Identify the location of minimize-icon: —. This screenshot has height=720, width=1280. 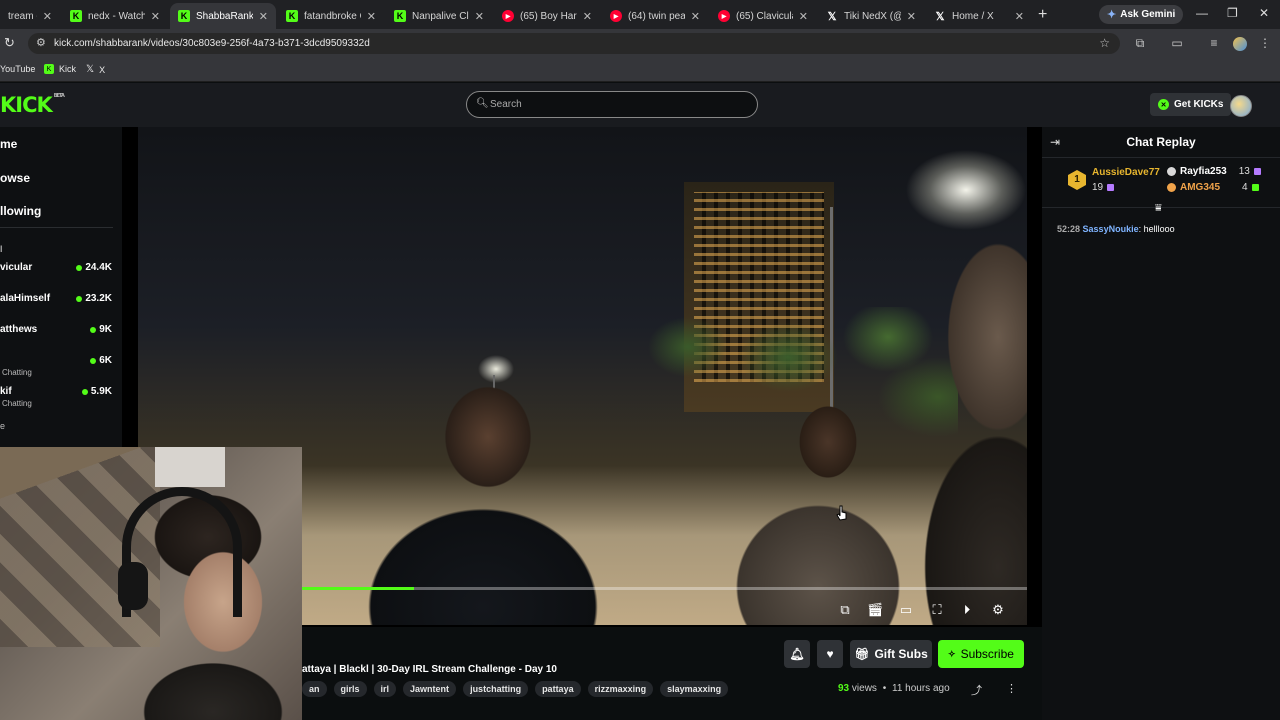
(1202, 13).